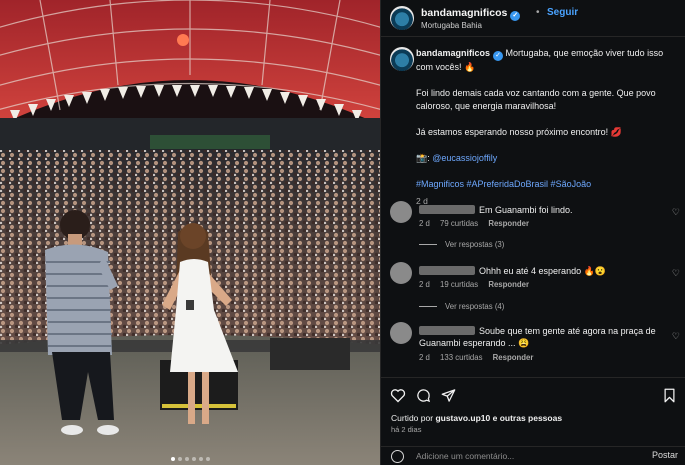 The width and height of the screenshot is (685, 465). Describe the element at coordinates (461, 244) in the screenshot. I see `view-replies-button: Ver respostas (3)` at that location.